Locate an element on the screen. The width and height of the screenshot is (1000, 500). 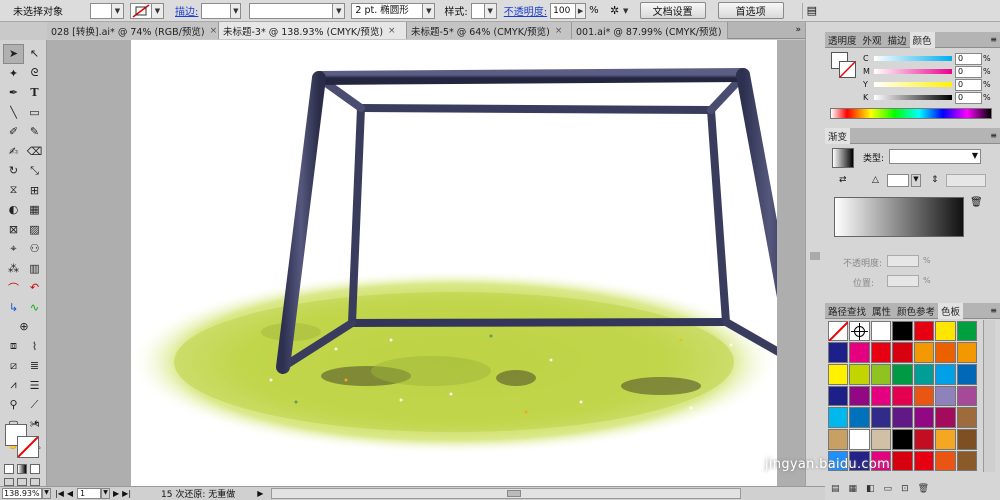
color-mode-icon is located at coordinates (9, 469).